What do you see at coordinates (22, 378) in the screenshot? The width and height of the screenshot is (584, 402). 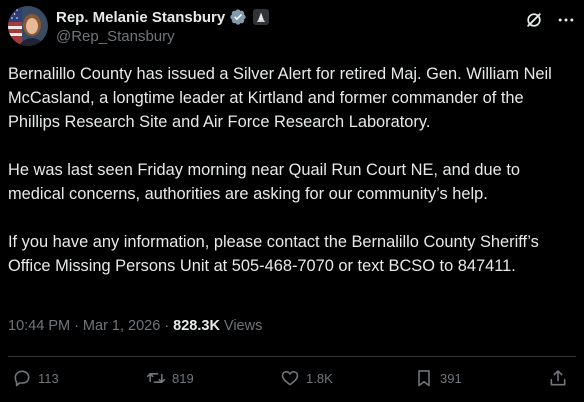 I see `reply-icon` at bounding box center [22, 378].